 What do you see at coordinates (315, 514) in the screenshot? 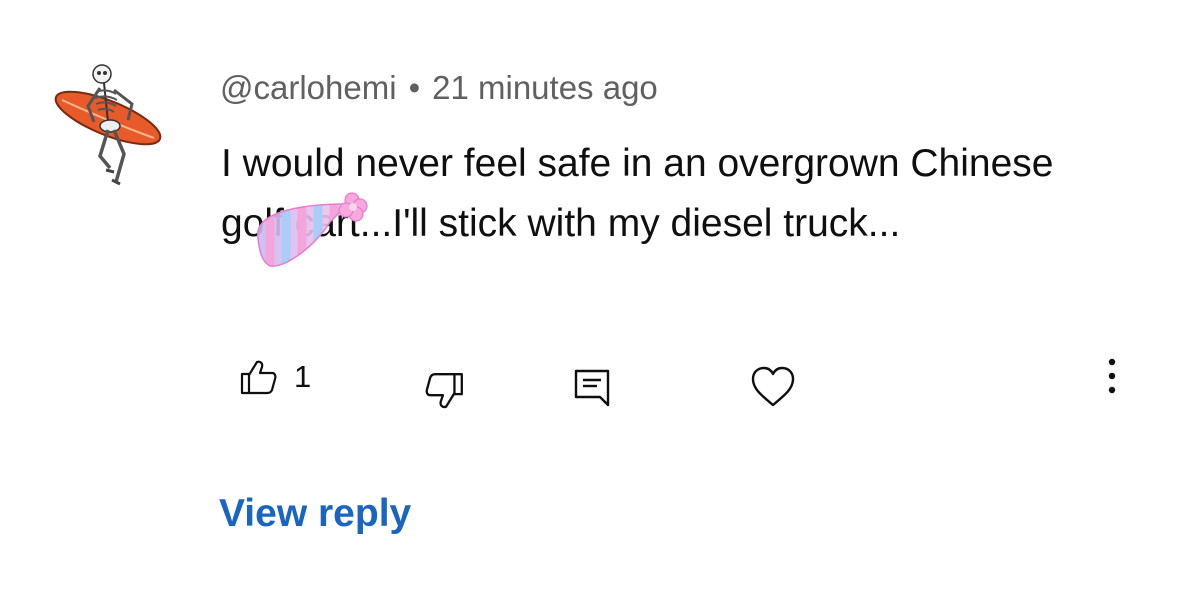
I see `view-reply-link: View reply` at bounding box center [315, 514].